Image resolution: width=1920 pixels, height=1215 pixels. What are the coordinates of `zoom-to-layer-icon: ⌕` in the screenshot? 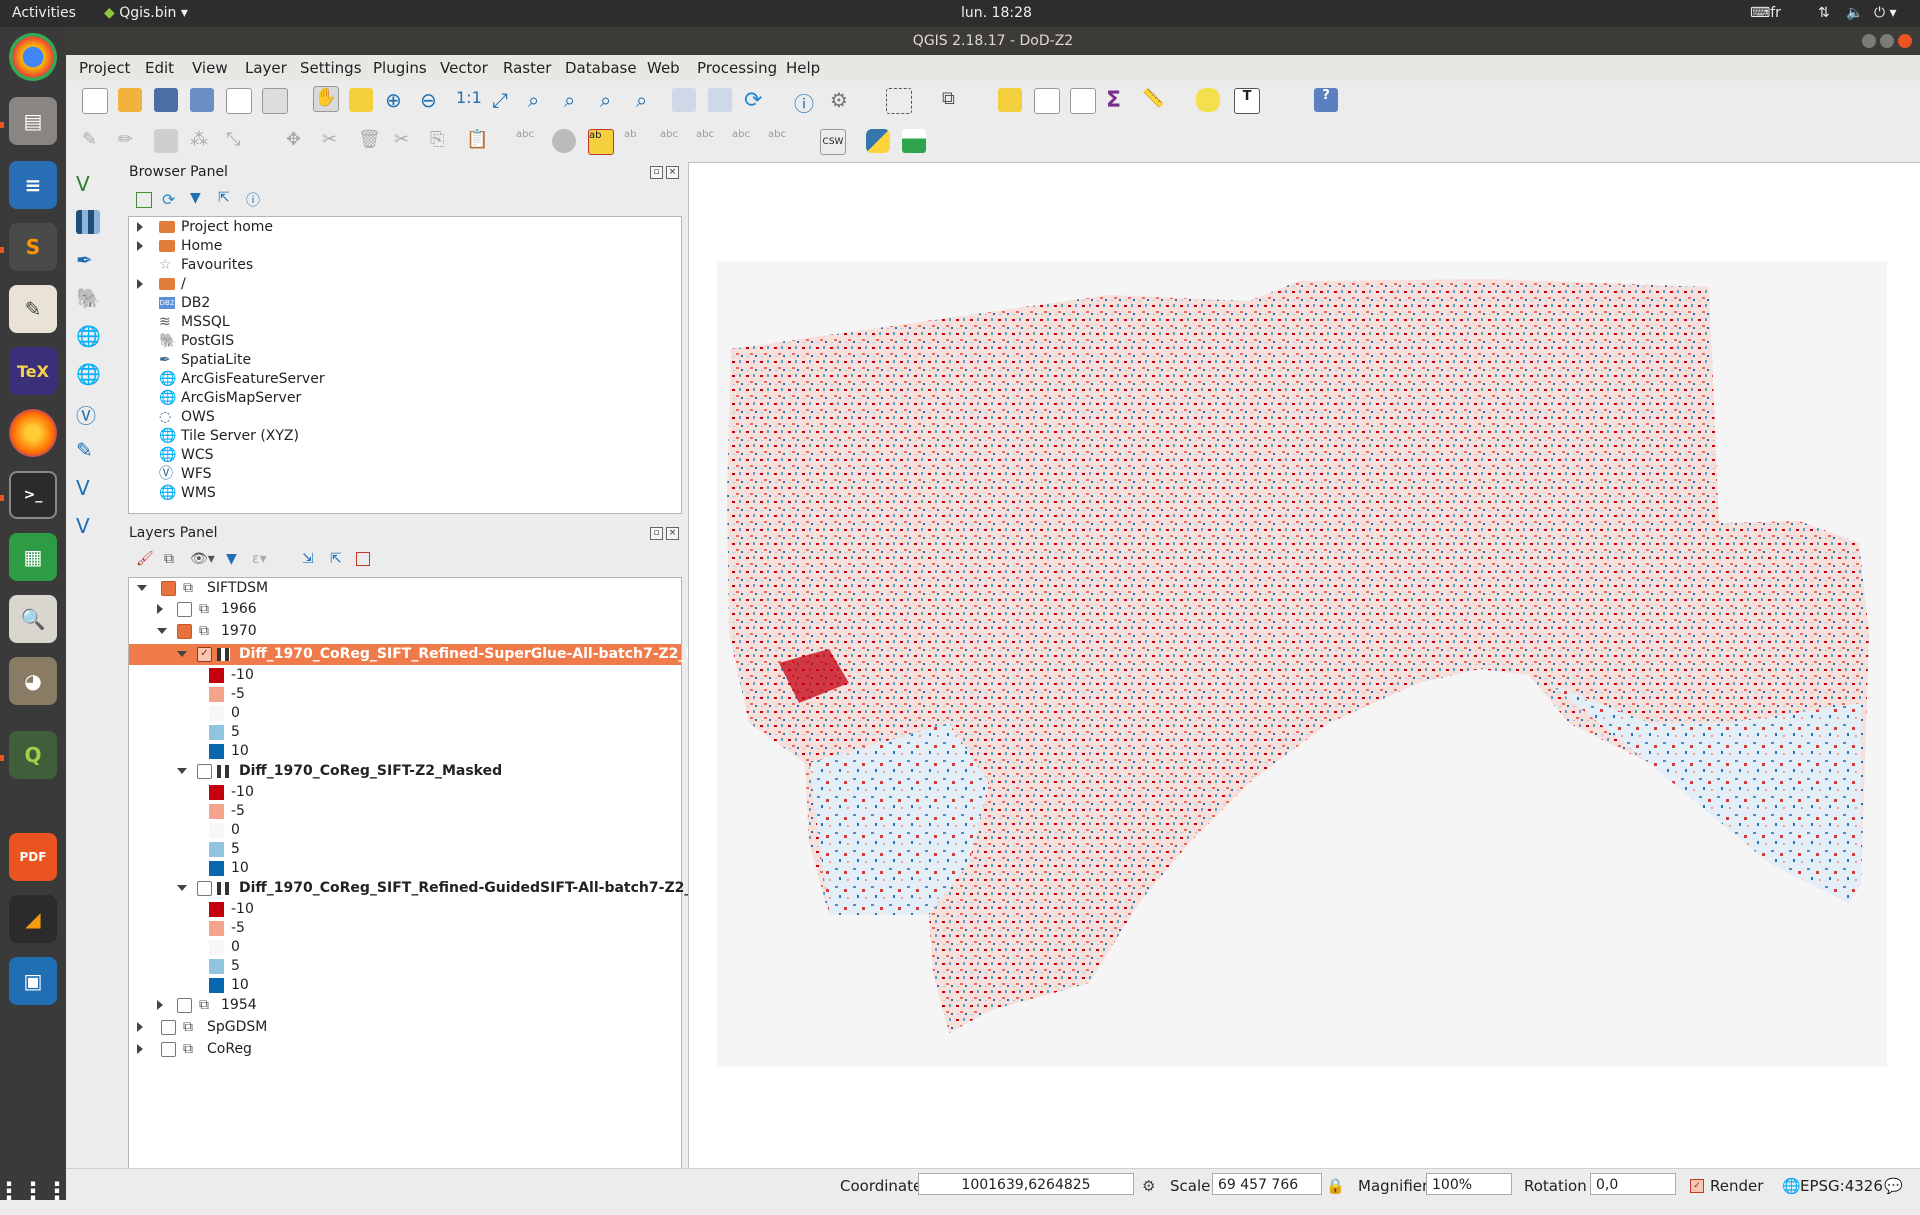 It's located at (576, 100).